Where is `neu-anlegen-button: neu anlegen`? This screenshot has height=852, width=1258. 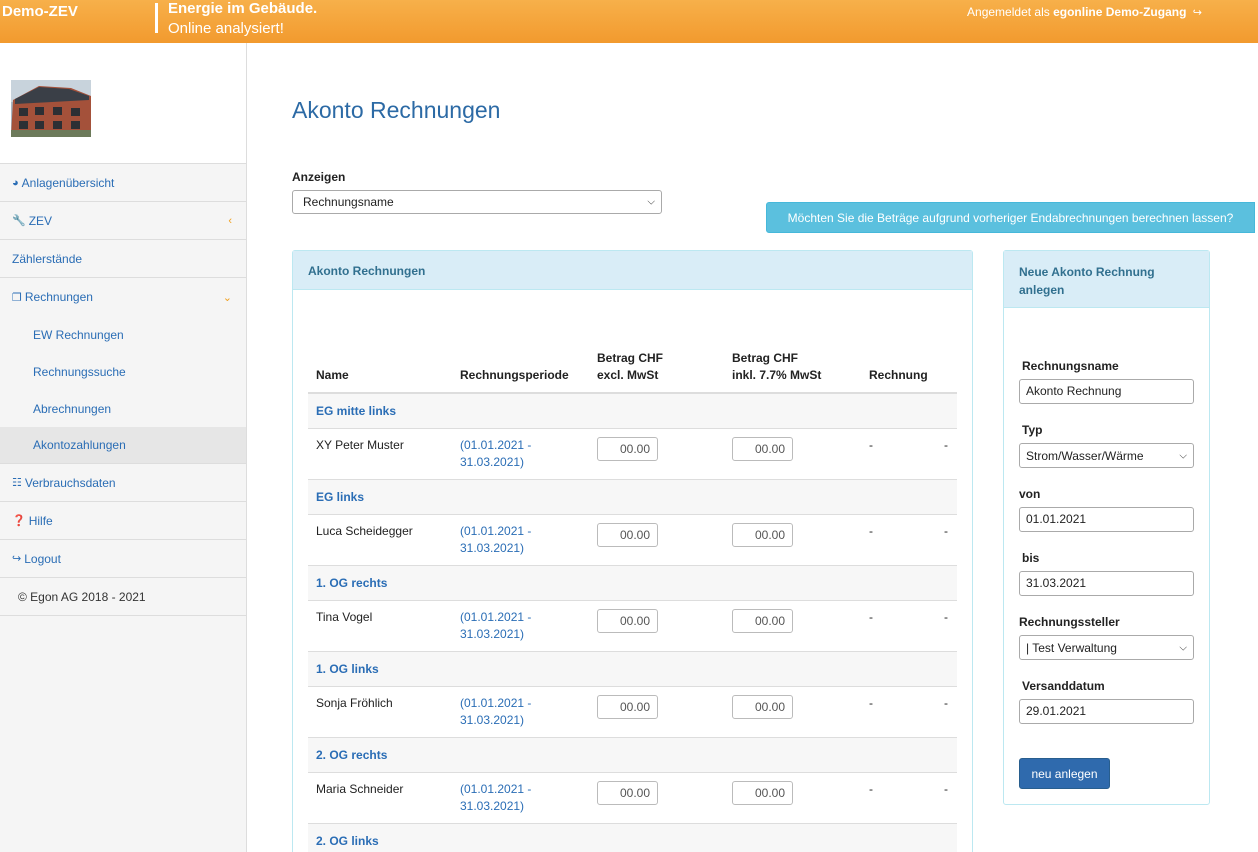
neu-anlegen-button: neu anlegen is located at coordinates (1064, 773).